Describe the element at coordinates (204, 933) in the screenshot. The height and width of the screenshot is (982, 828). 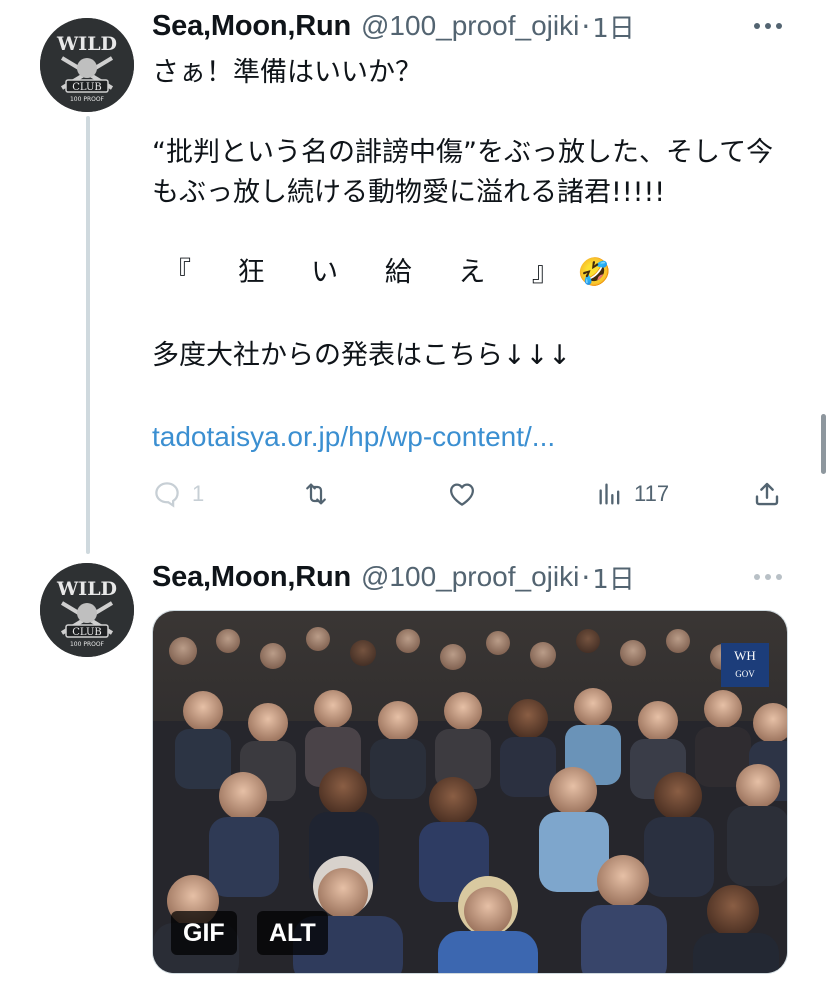
I see `gif-badge: GIF` at that location.